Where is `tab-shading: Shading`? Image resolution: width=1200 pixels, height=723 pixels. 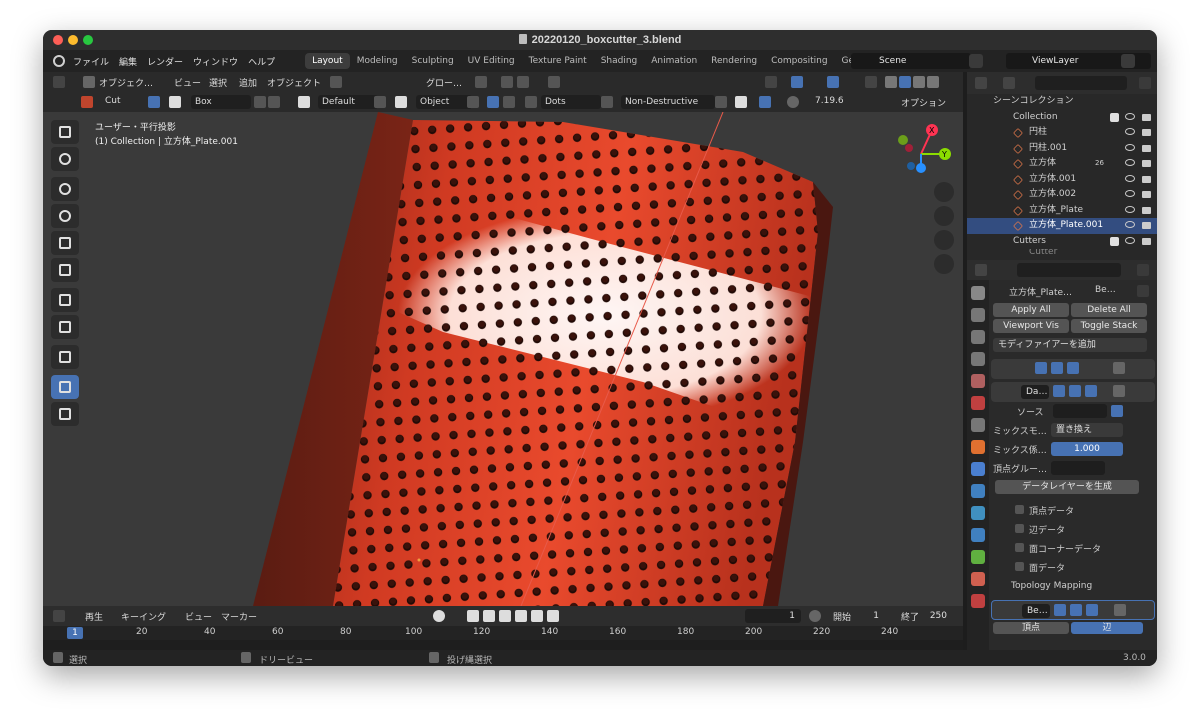
tab-shading: Shading is located at coordinates (619, 61).